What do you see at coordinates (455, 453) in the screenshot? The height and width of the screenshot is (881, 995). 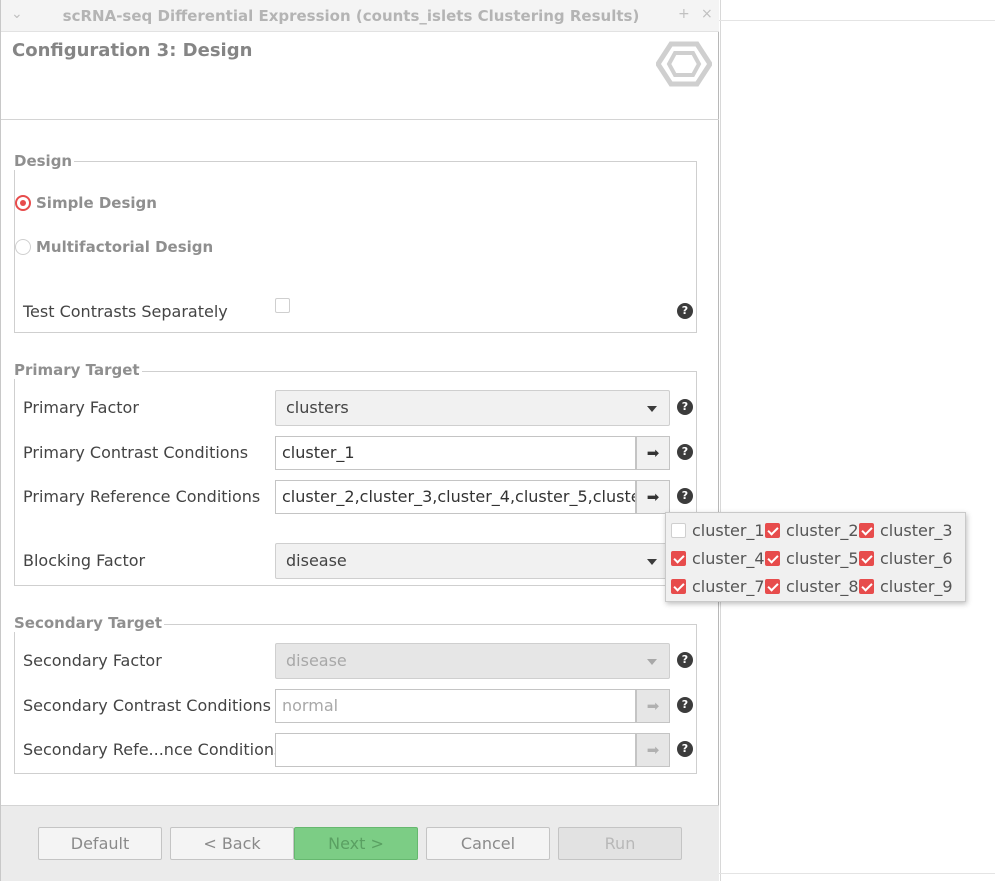 I see `primary-contrast-input: cluster_1` at bounding box center [455, 453].